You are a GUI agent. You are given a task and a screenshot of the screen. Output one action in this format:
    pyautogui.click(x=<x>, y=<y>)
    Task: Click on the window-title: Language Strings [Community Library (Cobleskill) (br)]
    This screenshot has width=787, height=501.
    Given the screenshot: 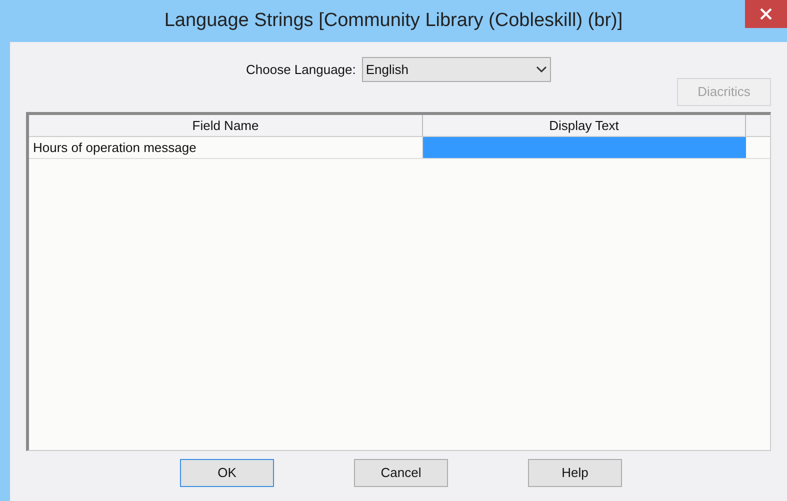 What is the action you would take?
    pyautogui.click(x=393, y=20)
    